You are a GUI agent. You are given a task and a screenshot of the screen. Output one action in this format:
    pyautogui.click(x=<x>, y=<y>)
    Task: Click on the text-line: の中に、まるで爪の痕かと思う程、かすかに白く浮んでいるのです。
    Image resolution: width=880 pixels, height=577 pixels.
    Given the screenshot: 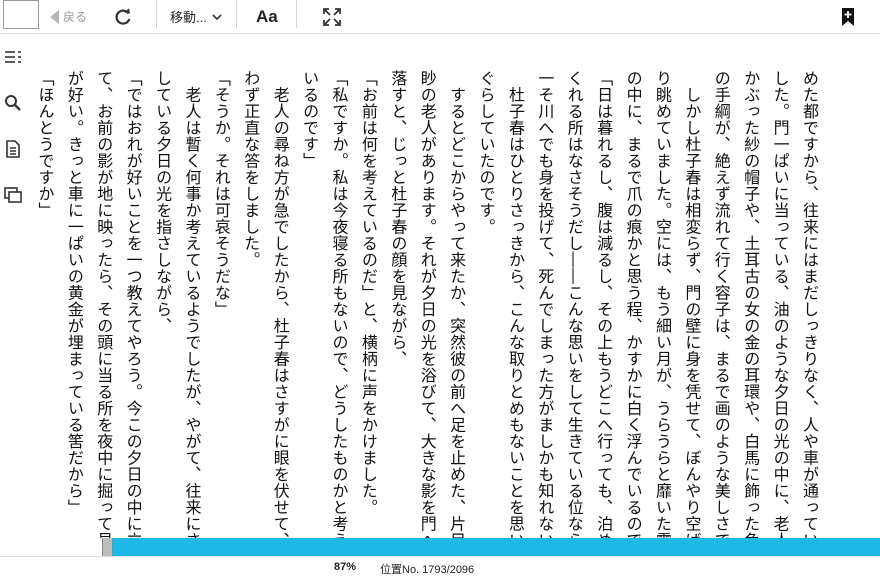 What is the action you would take?
    pyautogui.click(x=633, y=304)
    